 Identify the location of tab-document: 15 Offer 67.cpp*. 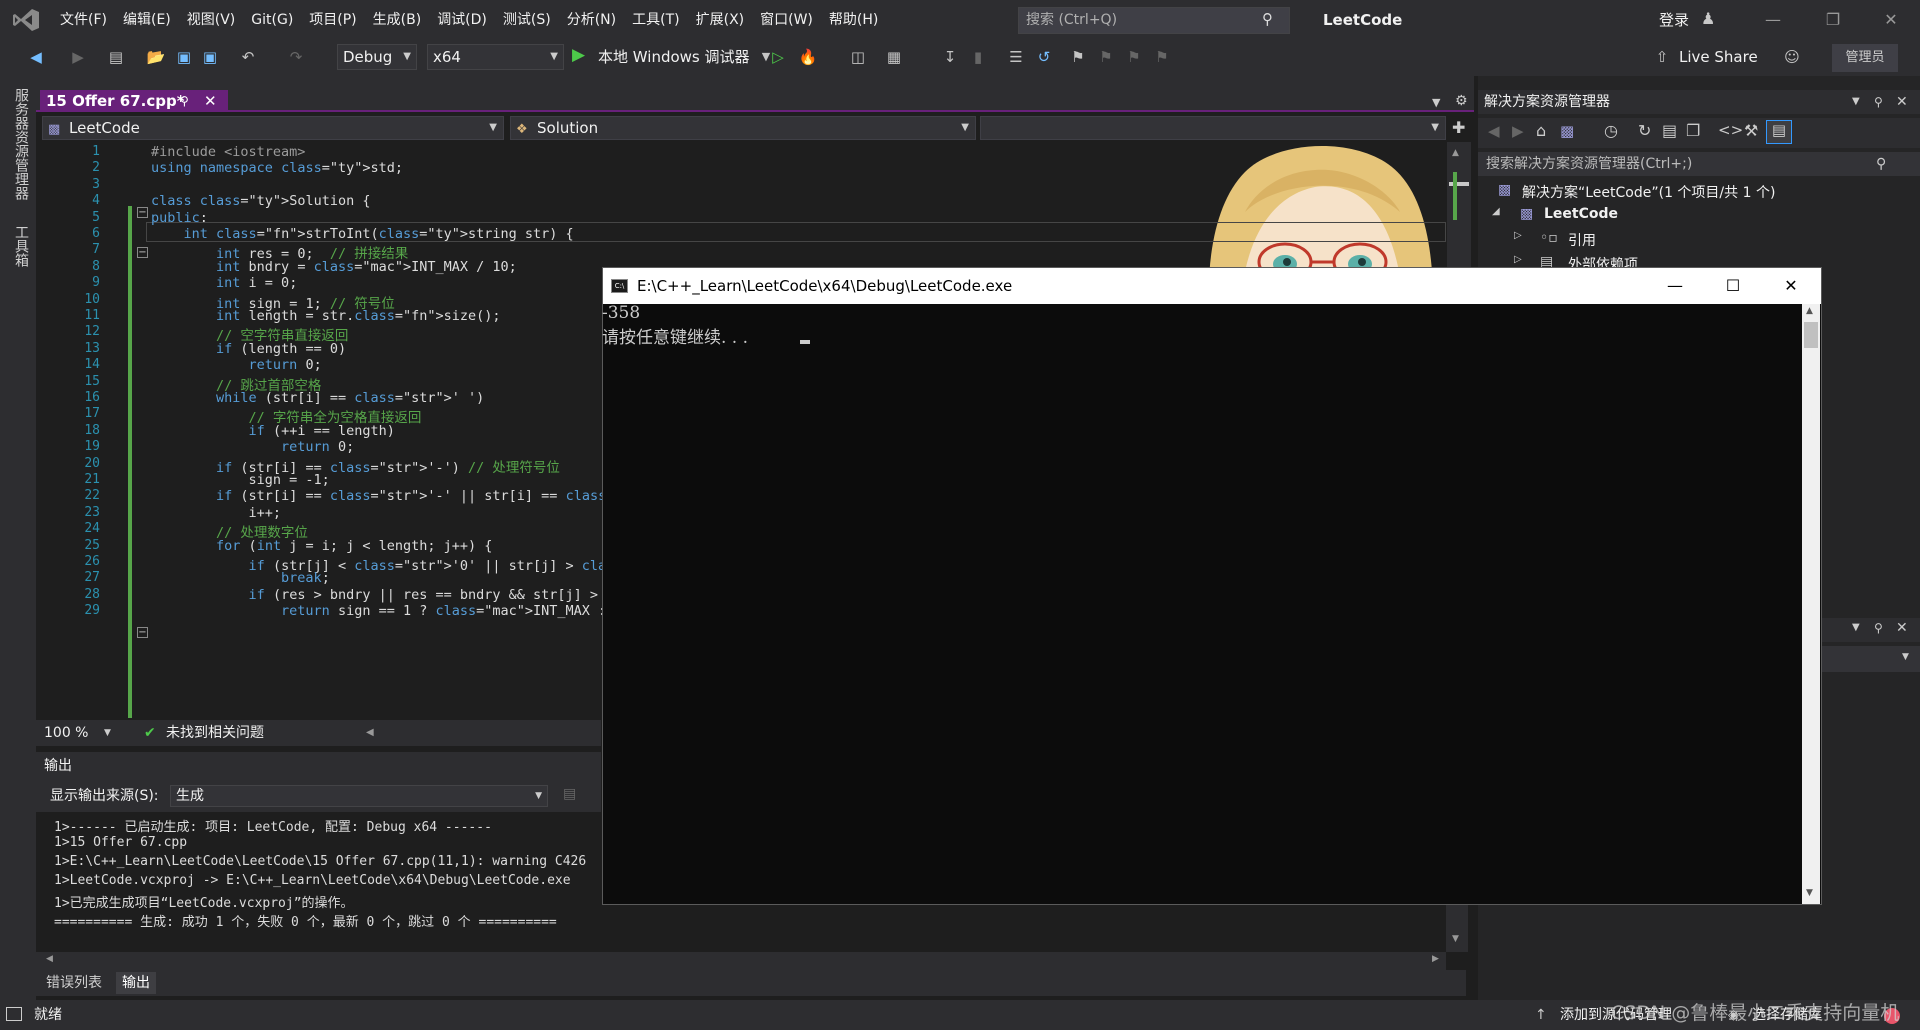
(134, 101).